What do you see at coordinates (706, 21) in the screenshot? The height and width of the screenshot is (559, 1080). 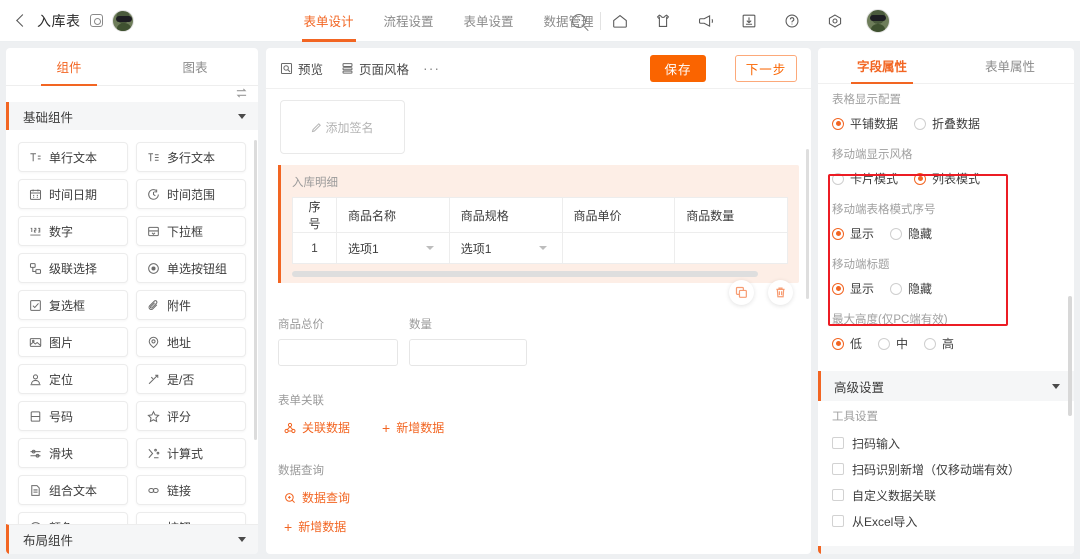 I see `megaphone-icon` at bounding box center [706, 21].